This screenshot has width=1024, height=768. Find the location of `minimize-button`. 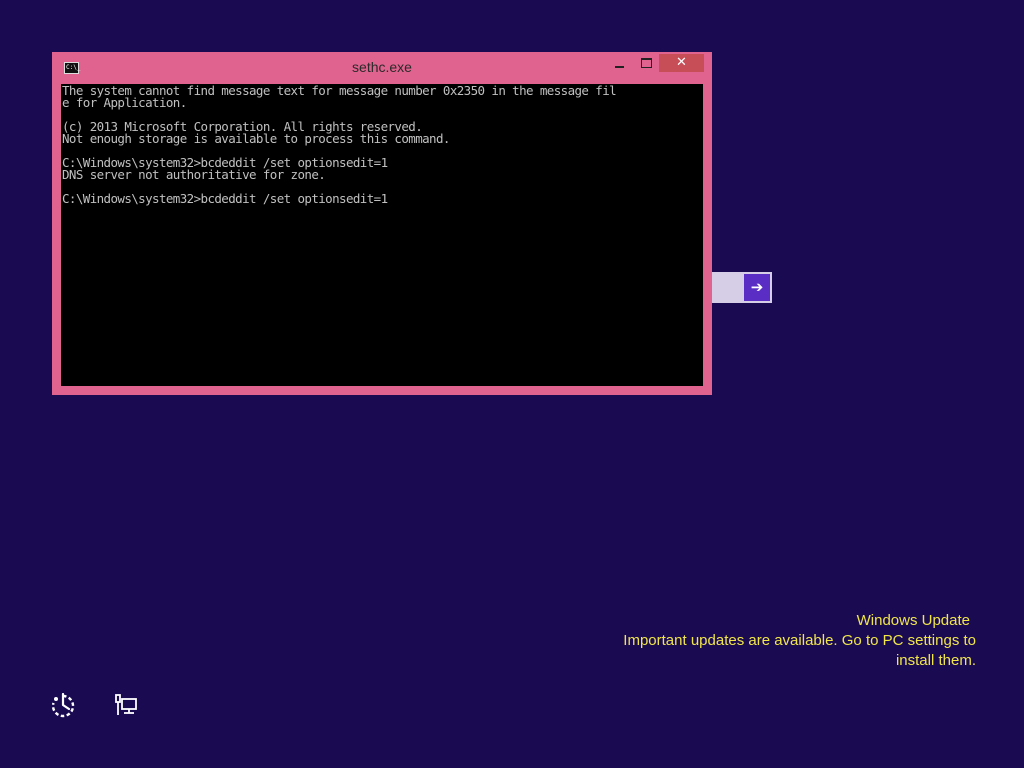

minimize-button is located at coordinates (619, 63).